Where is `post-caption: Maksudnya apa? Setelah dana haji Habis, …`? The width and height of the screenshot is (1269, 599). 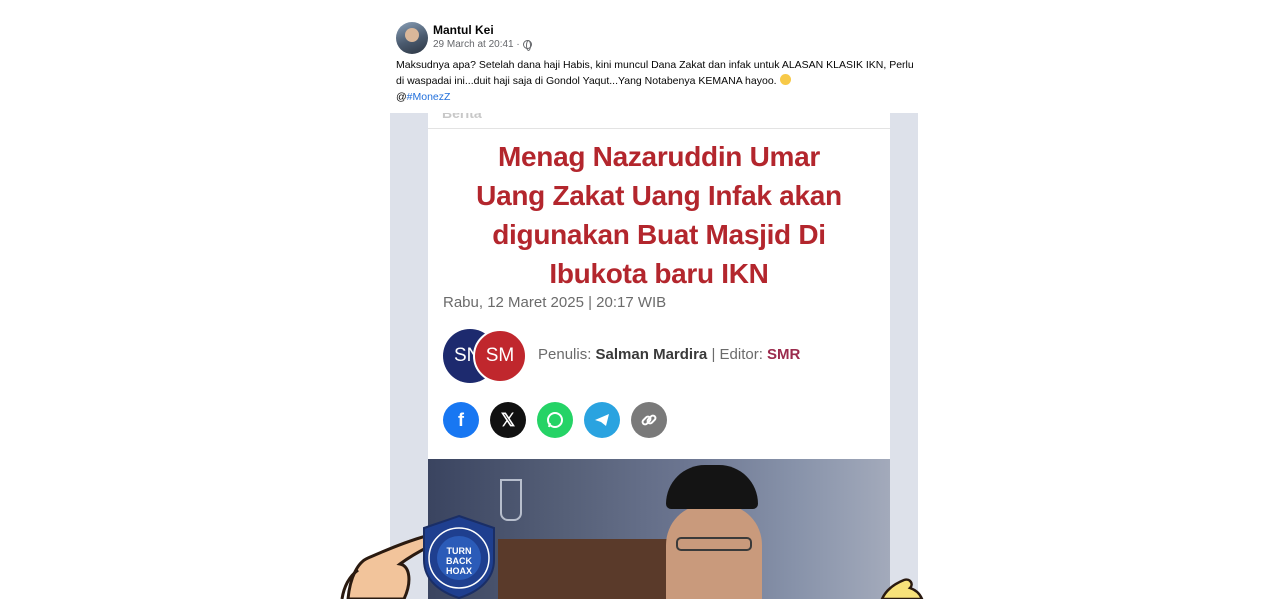 post-caption: Maksudnya apa? Setelah dana haji Habis, … is located at coordinates (656, 81).